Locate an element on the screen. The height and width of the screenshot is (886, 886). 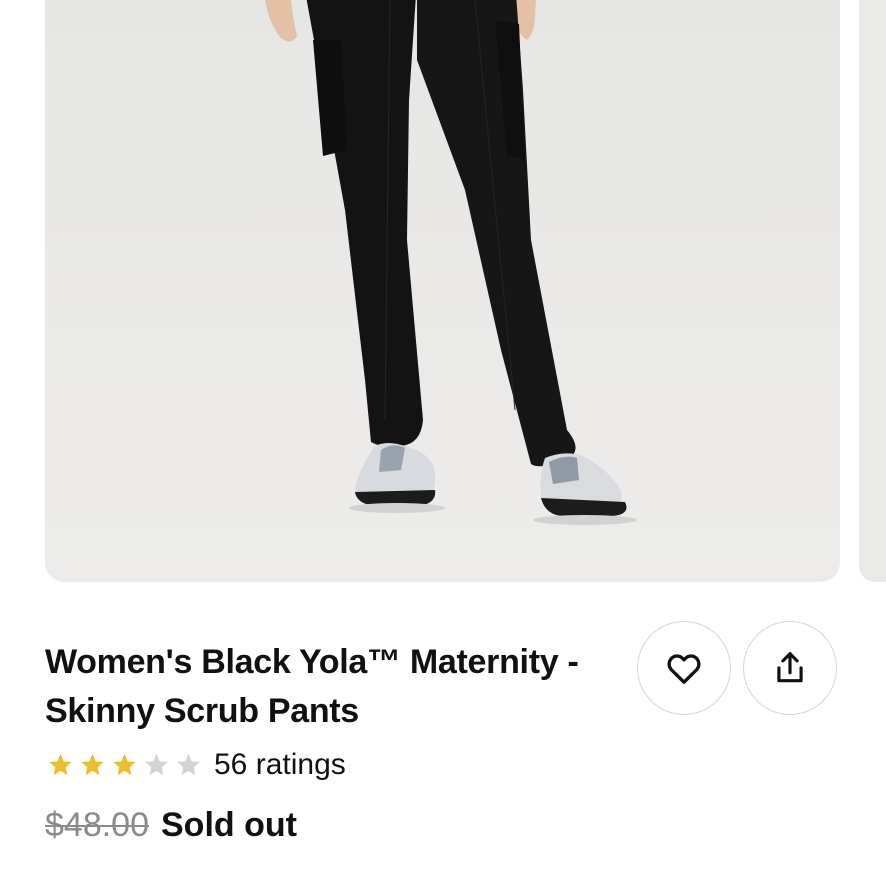
share-icon is located at coordinates (790, 667).